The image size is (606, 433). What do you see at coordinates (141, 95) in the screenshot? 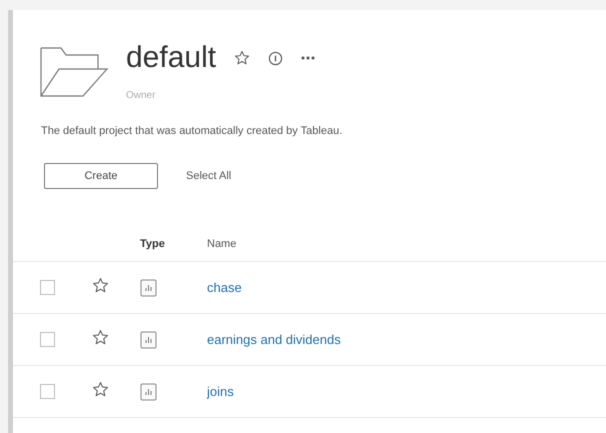
I see `owner-label: Owner` at bounding box center [141, 95].